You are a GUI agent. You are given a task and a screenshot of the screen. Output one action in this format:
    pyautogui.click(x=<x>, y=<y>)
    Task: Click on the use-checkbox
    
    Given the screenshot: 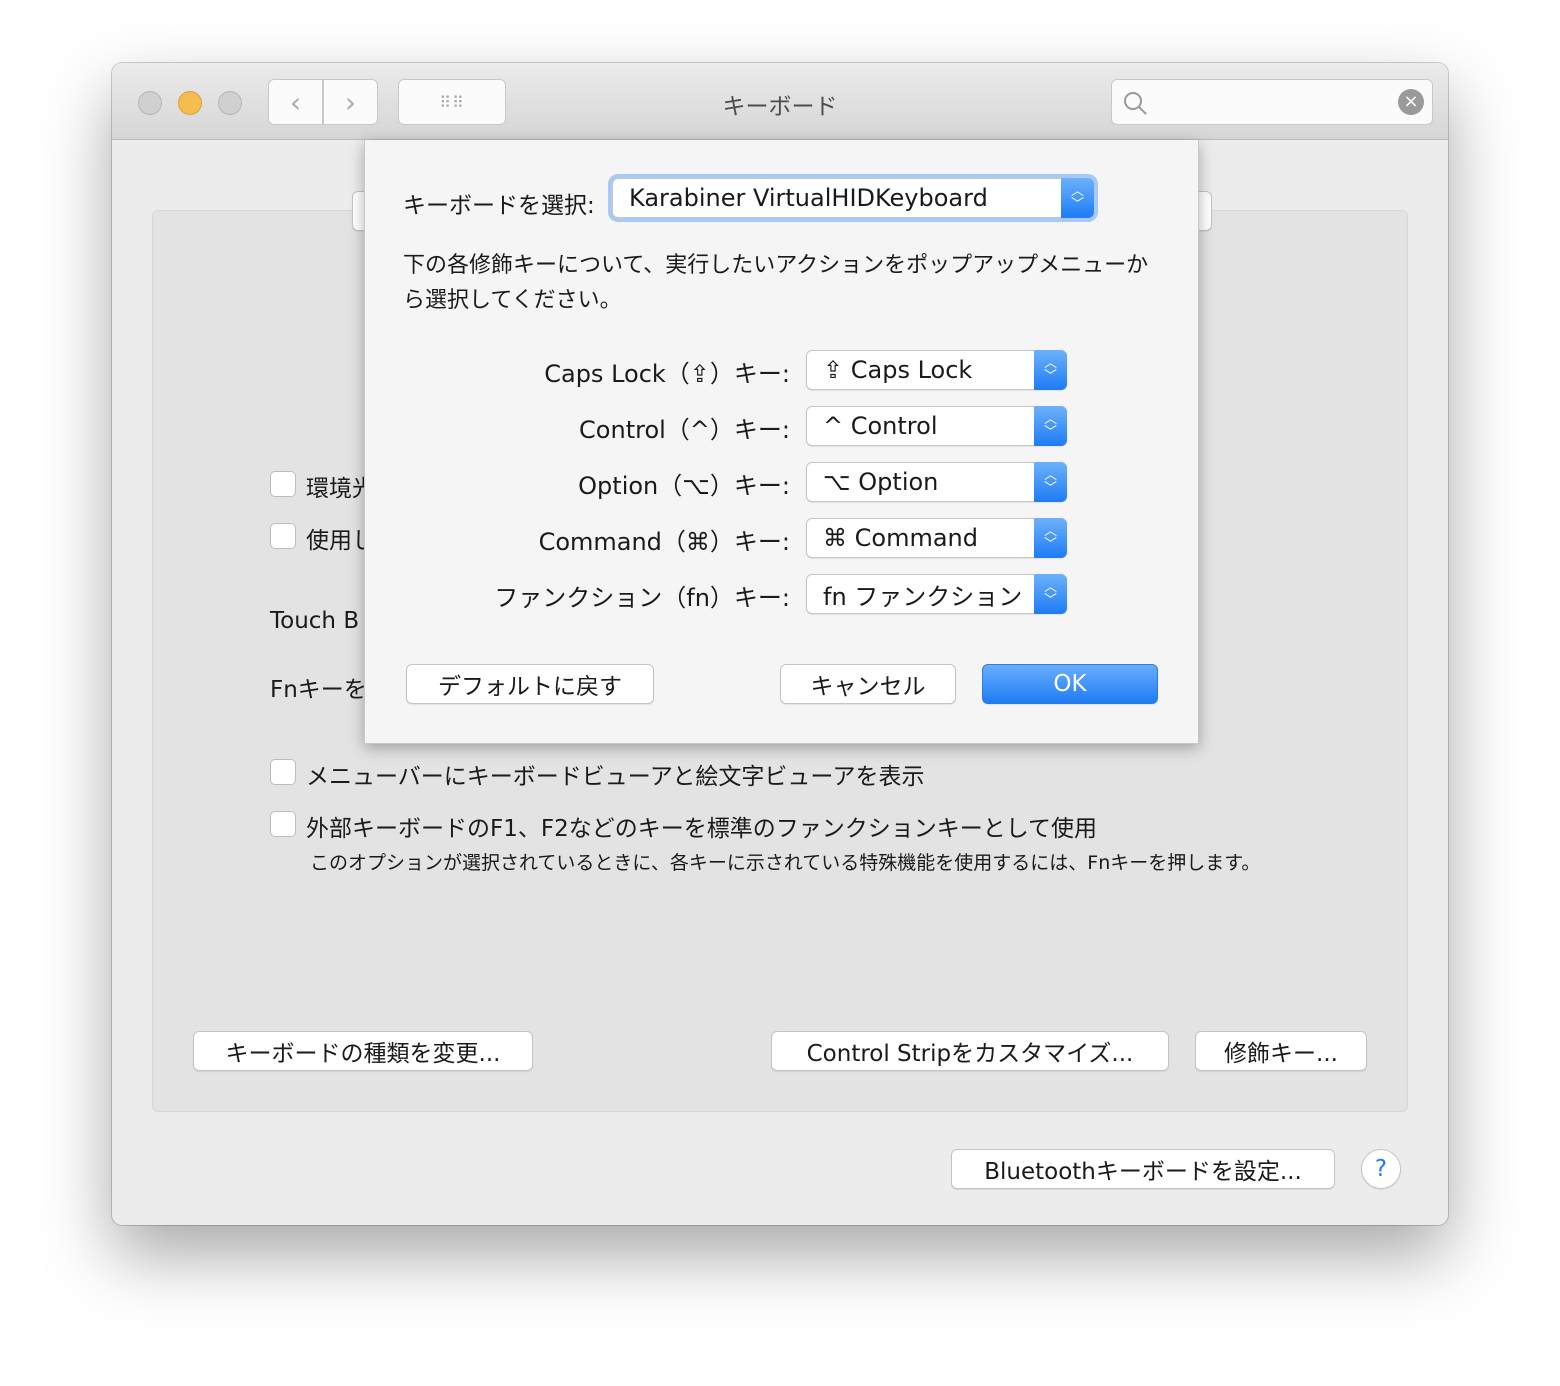 What is the action you would take?
    pyautogui.click(x=283, y=536)
    